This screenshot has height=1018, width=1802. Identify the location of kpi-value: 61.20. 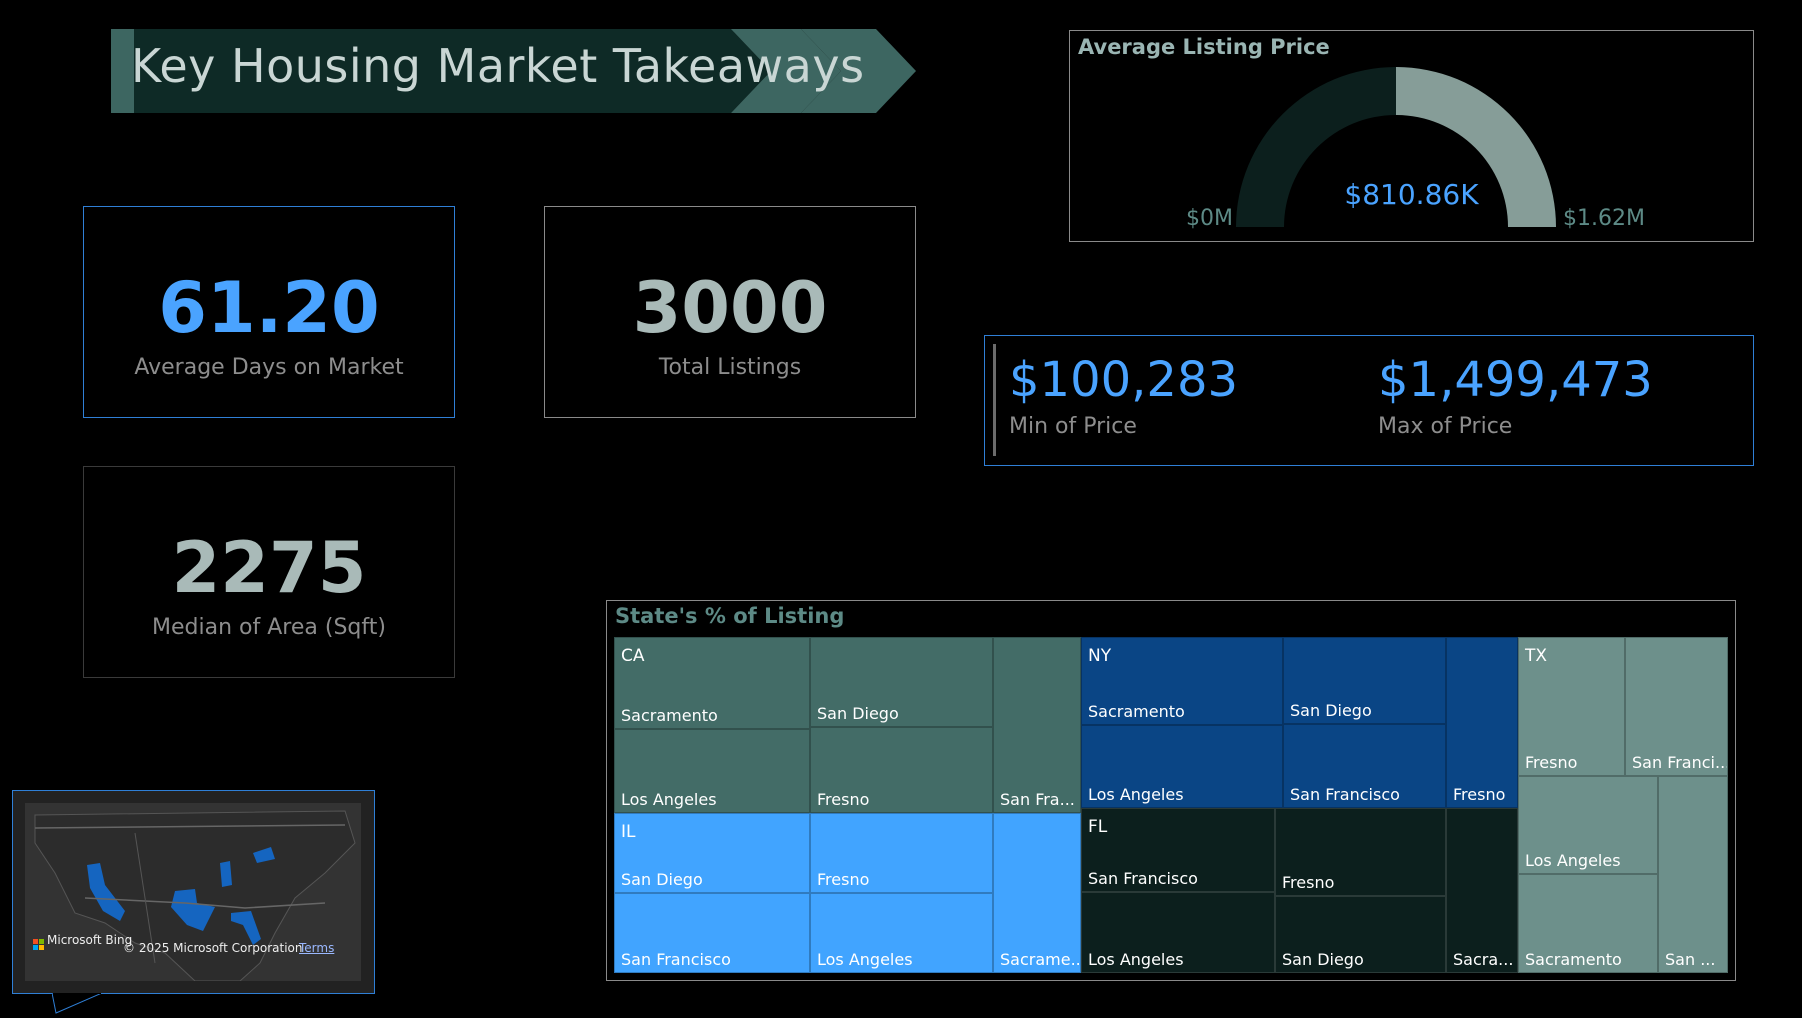
(269, 308).